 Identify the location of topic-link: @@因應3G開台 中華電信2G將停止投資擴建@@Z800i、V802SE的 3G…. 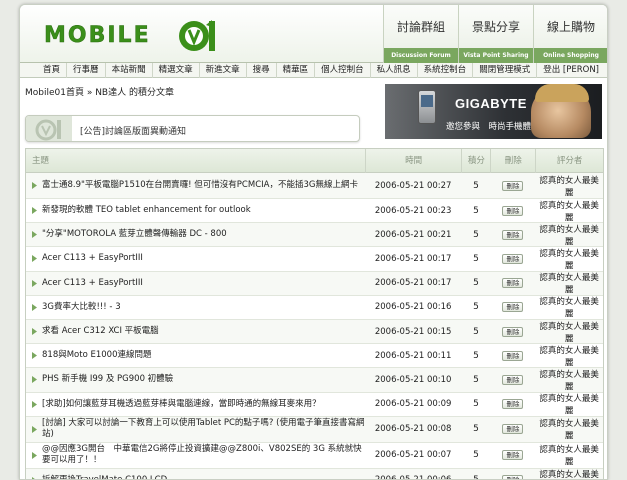
(203, 455).